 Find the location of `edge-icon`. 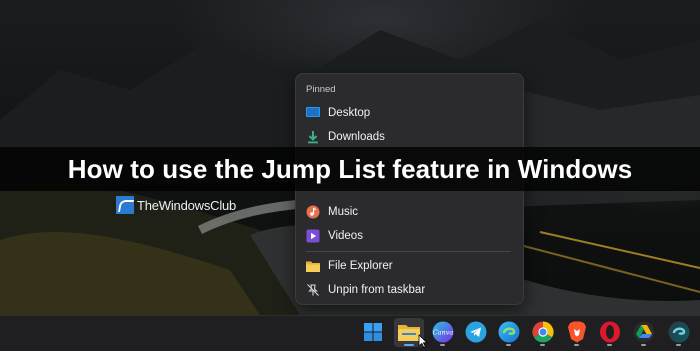

edge-icon is located at coordinates (509, 332).